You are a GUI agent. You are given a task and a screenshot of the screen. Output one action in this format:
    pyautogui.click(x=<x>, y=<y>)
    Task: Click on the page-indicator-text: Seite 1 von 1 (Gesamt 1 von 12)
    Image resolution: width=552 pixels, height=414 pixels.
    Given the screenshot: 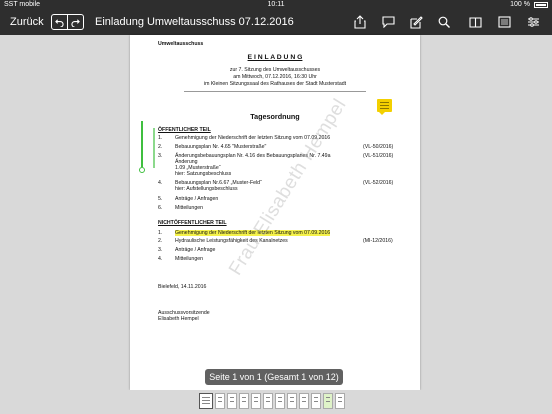 What is the action you would take?
    pyautogui.click(x=274, y=377)
    